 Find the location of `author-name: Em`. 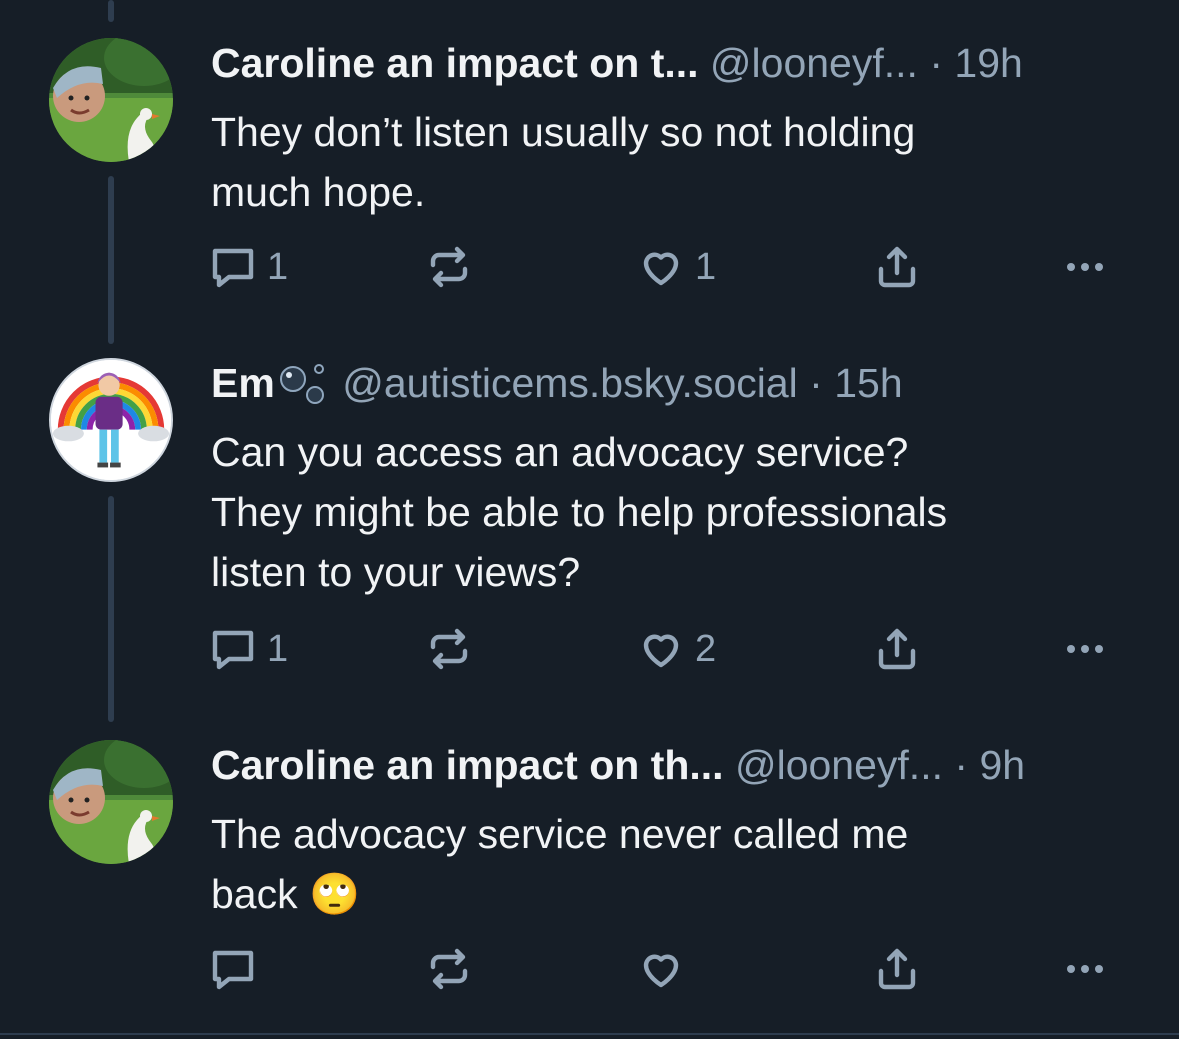

author-name: Em is located at coordinates (243, 383).